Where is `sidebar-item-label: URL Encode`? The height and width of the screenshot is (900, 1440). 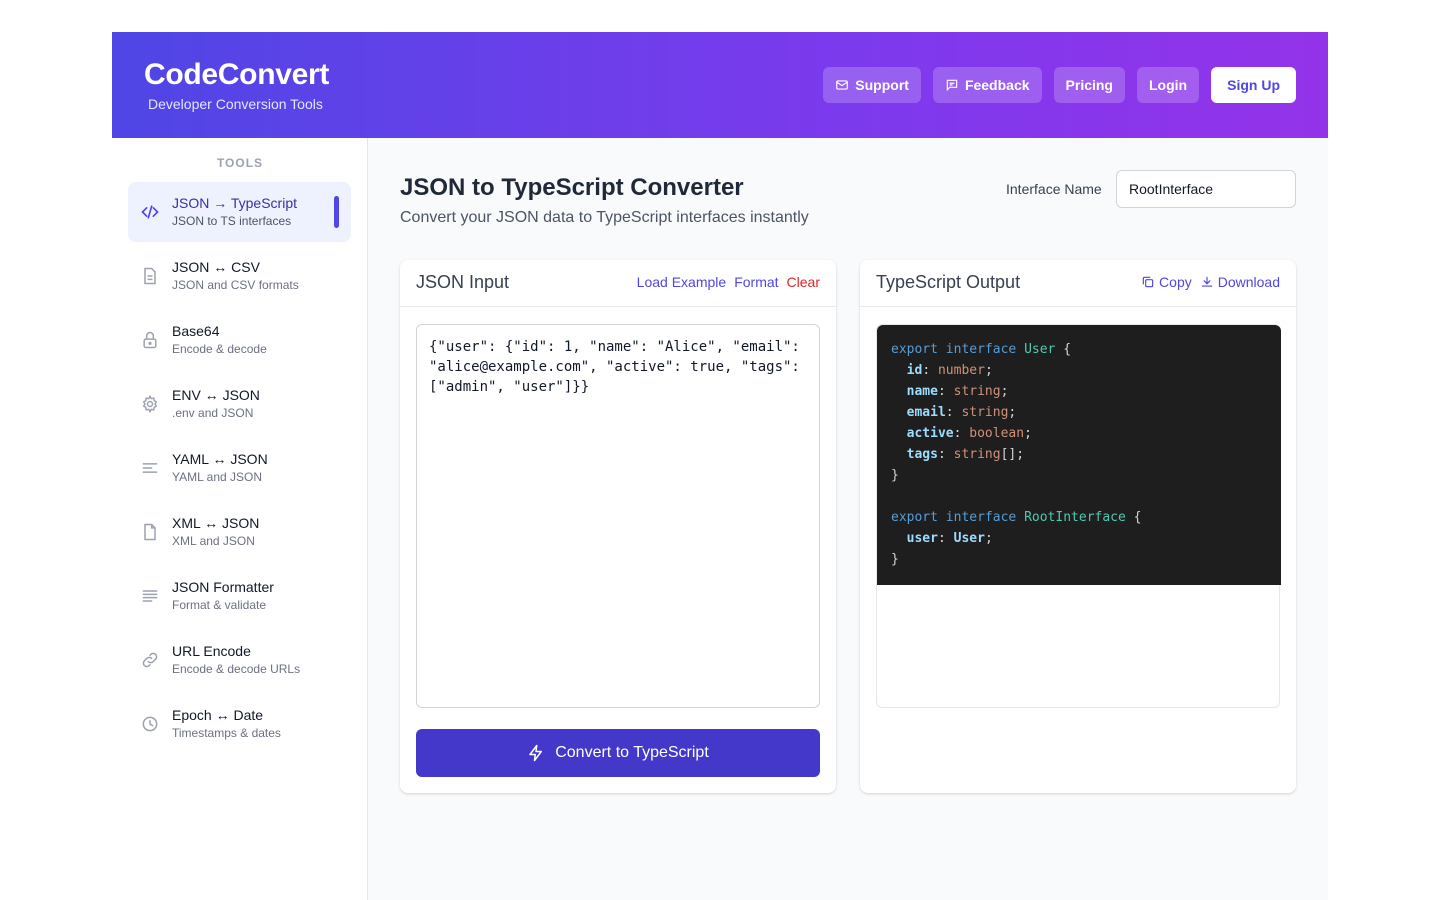 sidebar-item-label: URL Encode is located at coordinates (211, 651).